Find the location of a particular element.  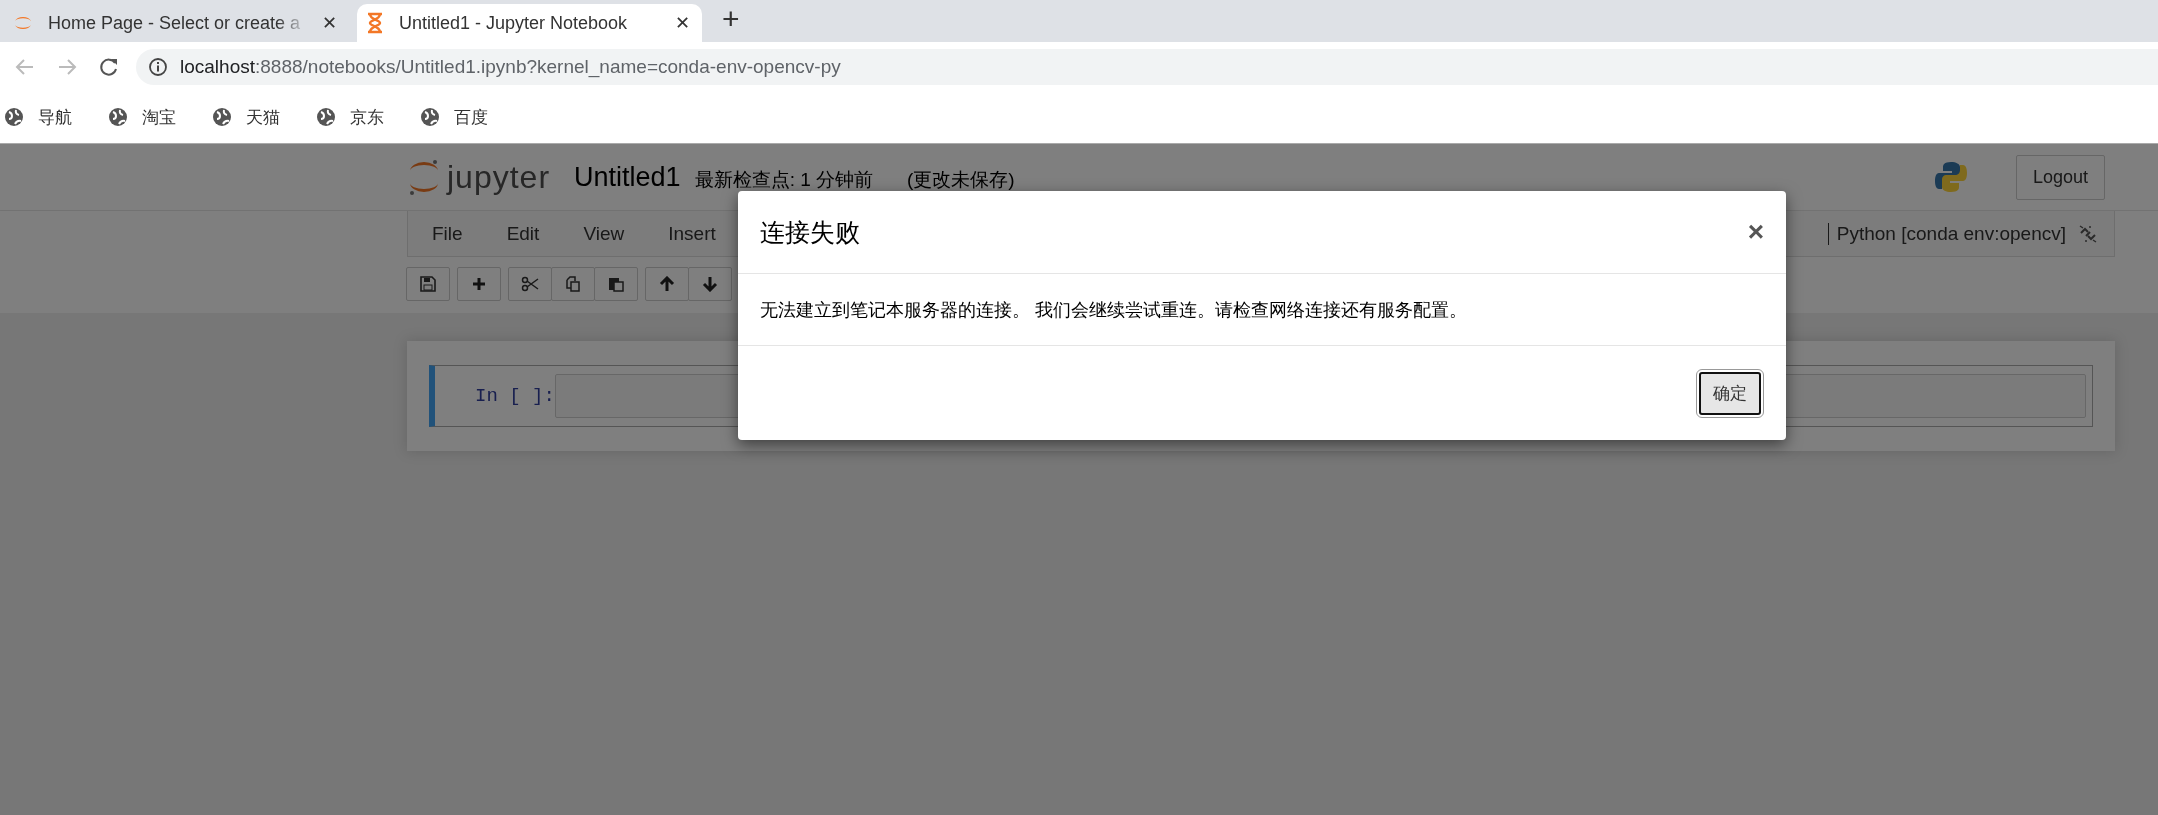

menu-item: File is located at coordinates (447, 233).